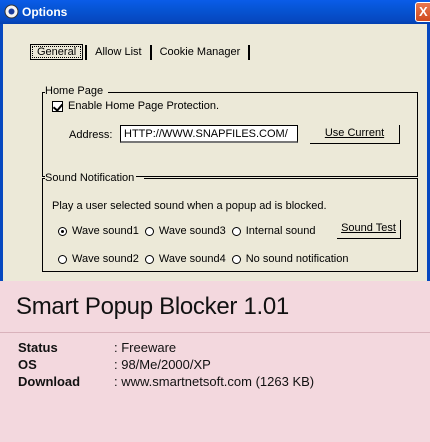  What do you see at coordinates (297, 259) in the screenshot?
I see `radio-label: No sound notification` at bounding box center [297, 259].